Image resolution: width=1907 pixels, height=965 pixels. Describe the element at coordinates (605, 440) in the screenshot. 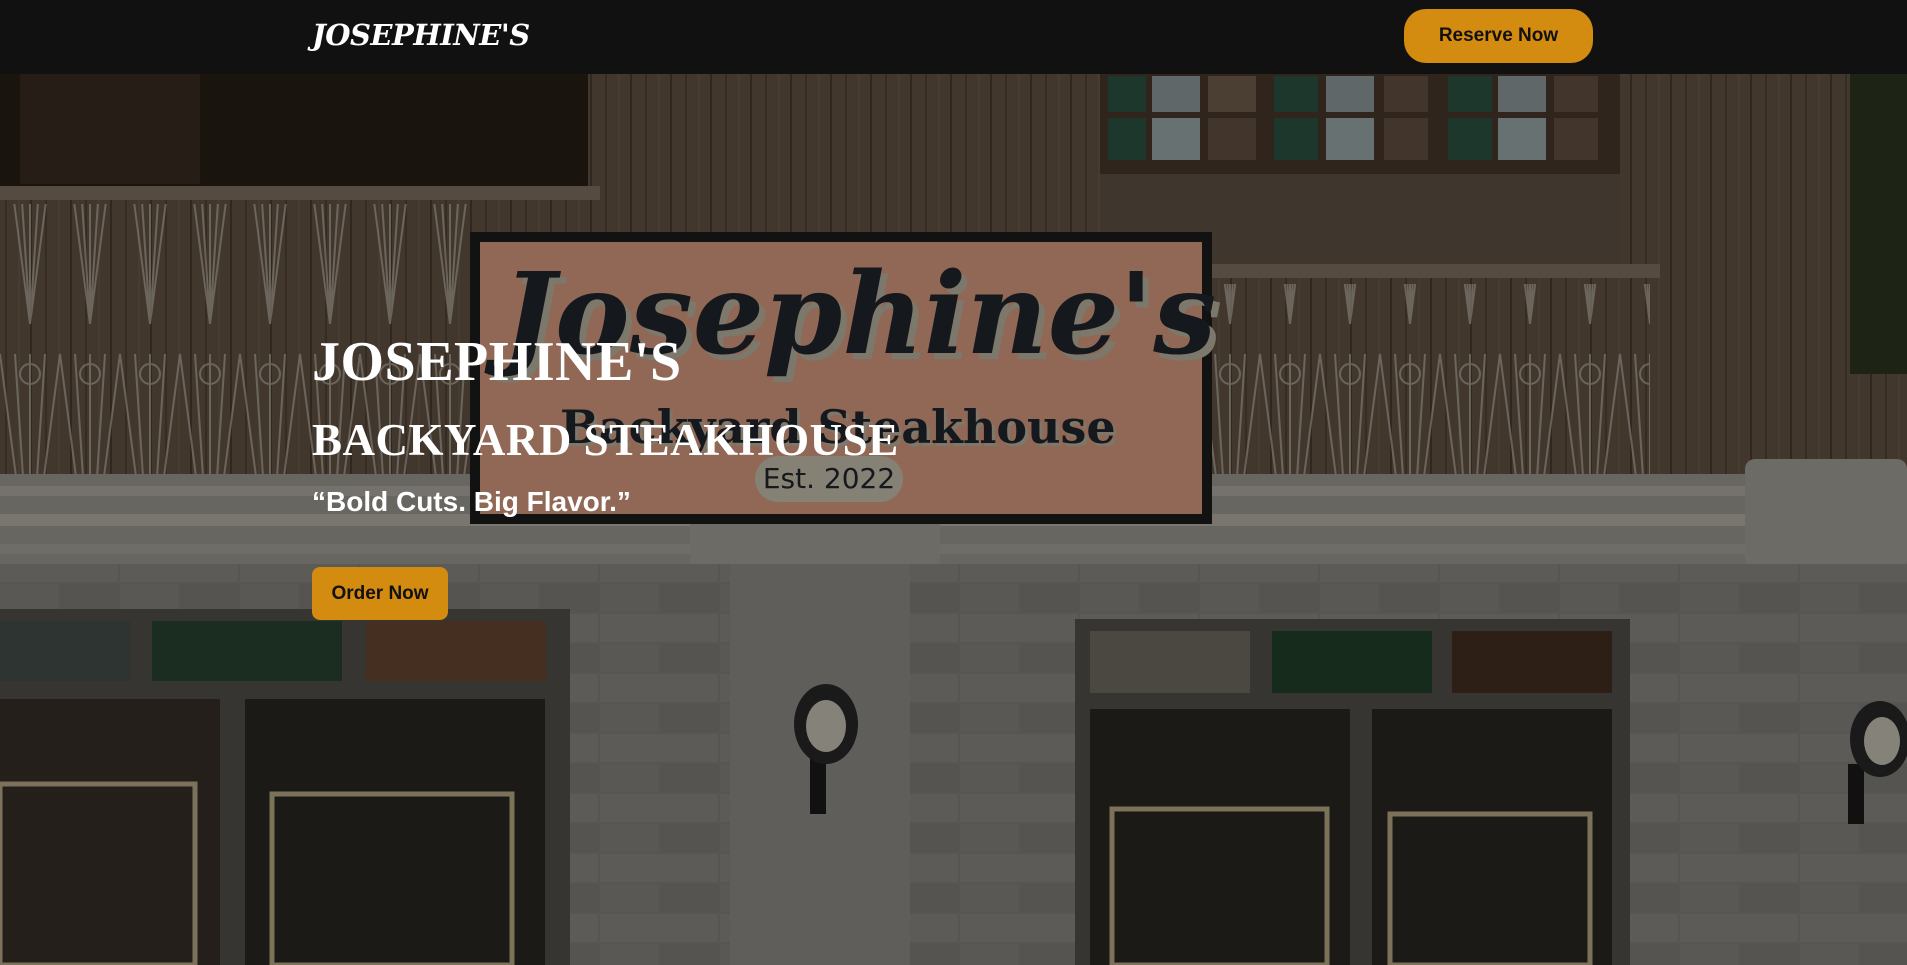

I see `hero-subtitle: BACKYARD STEAKHOUSE` at that location.